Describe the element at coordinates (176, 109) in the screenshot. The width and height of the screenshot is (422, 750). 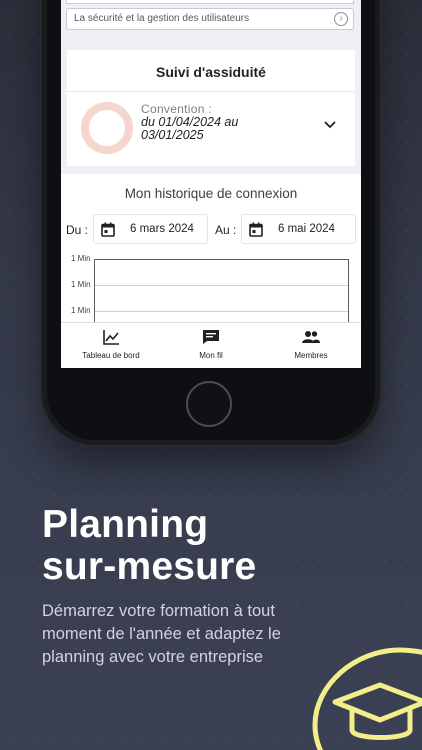
I see `convention-label: Convention :` at that location.